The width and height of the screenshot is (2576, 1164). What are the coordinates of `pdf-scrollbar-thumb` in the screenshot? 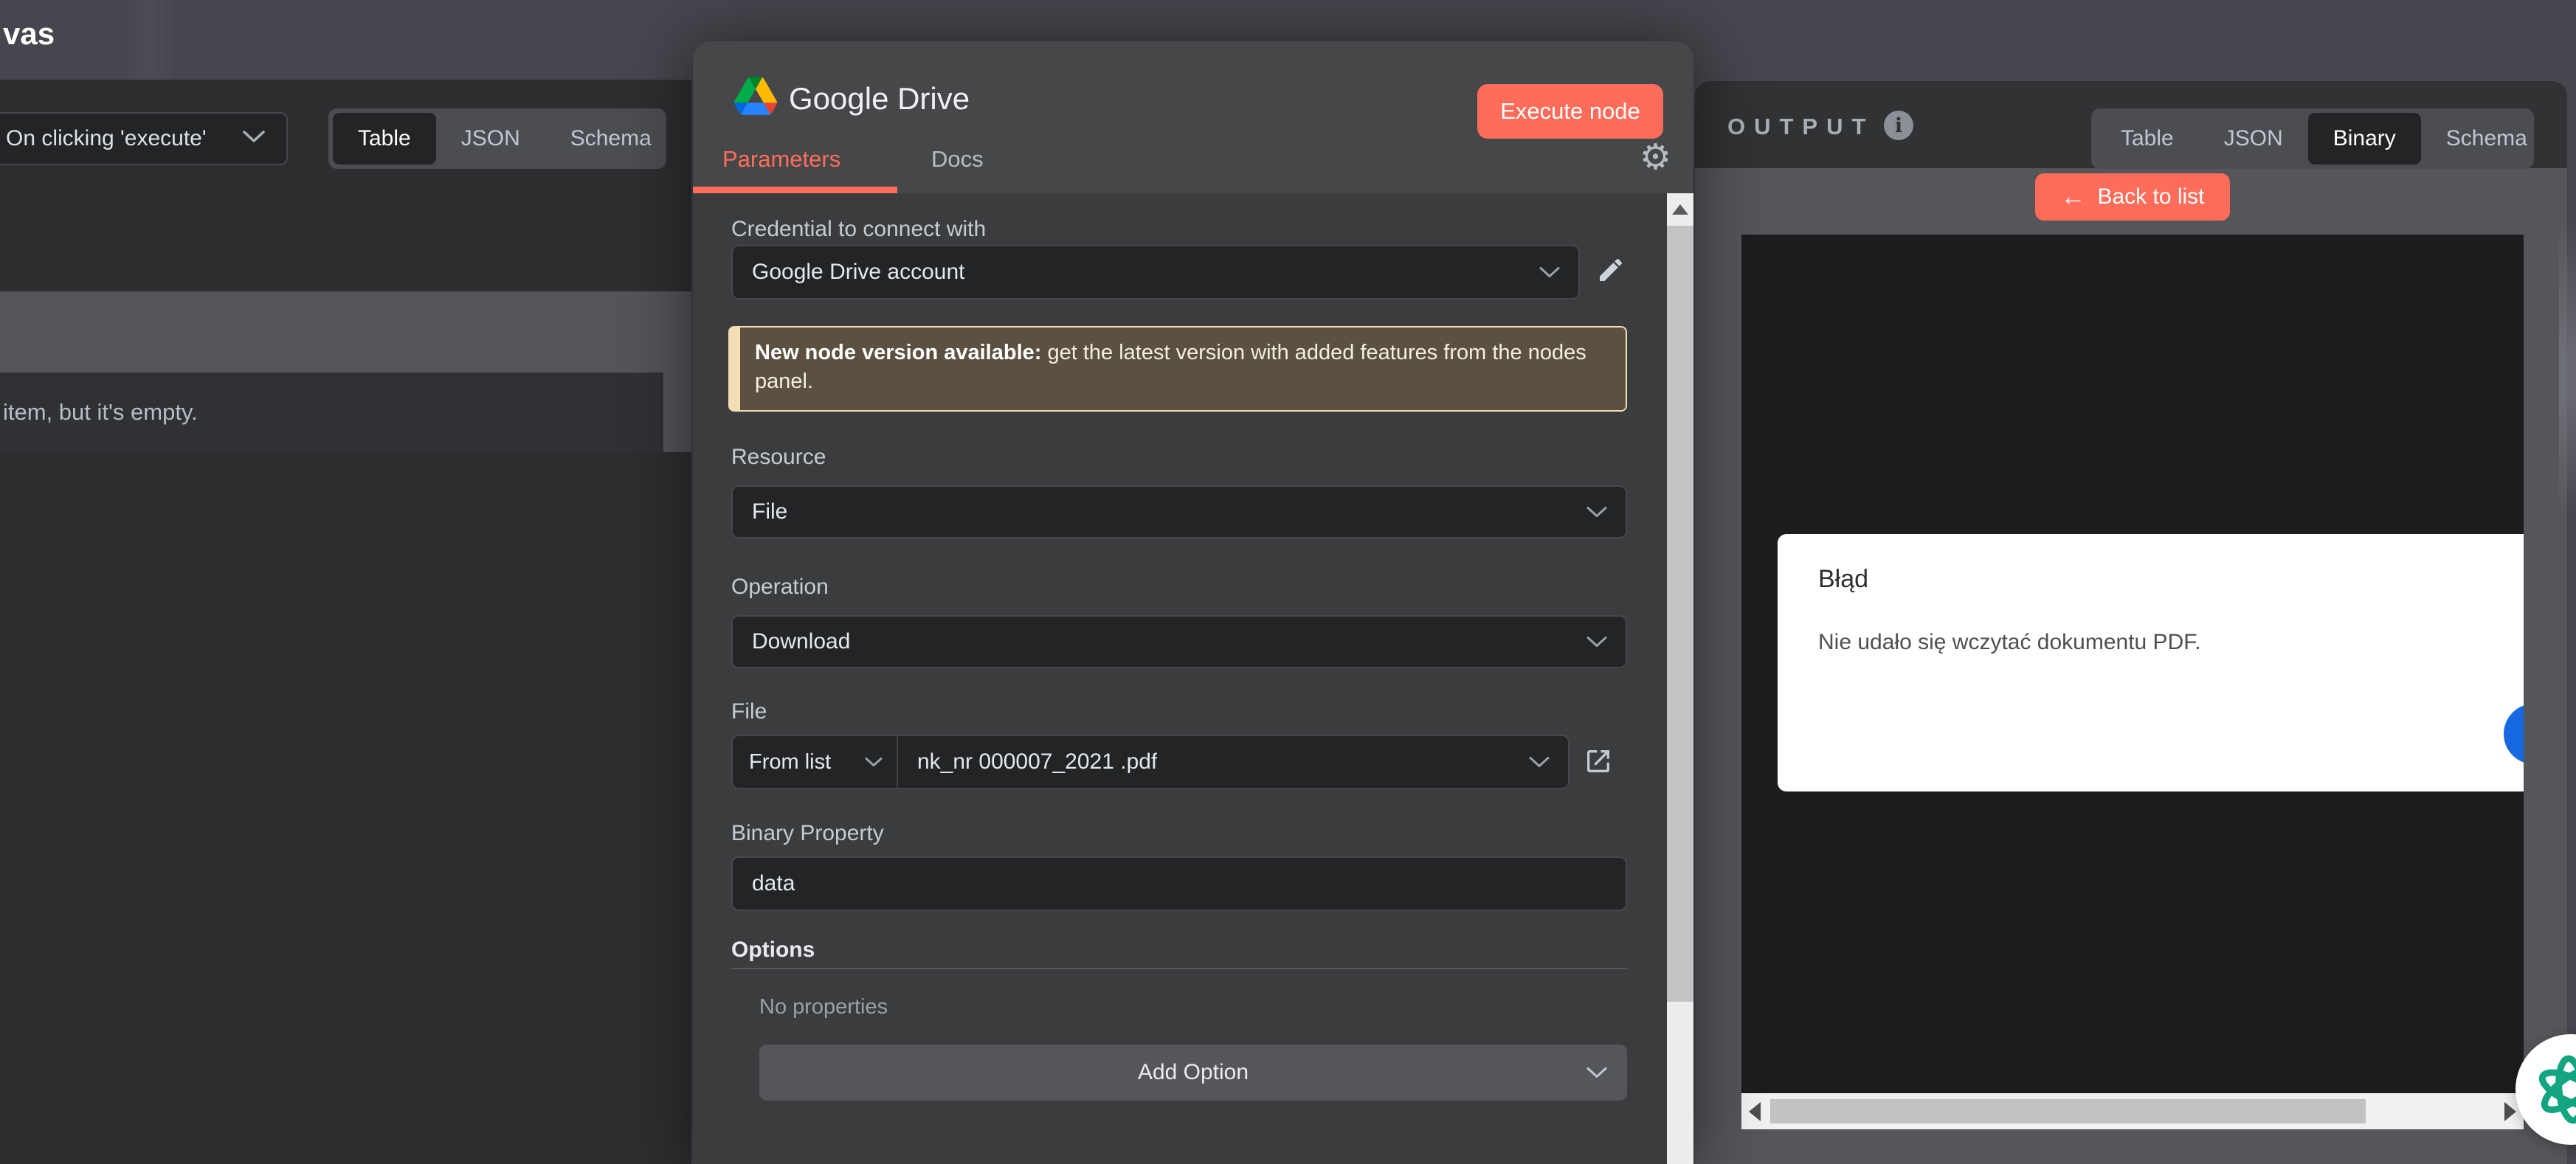 It's located at (2068, 1111).